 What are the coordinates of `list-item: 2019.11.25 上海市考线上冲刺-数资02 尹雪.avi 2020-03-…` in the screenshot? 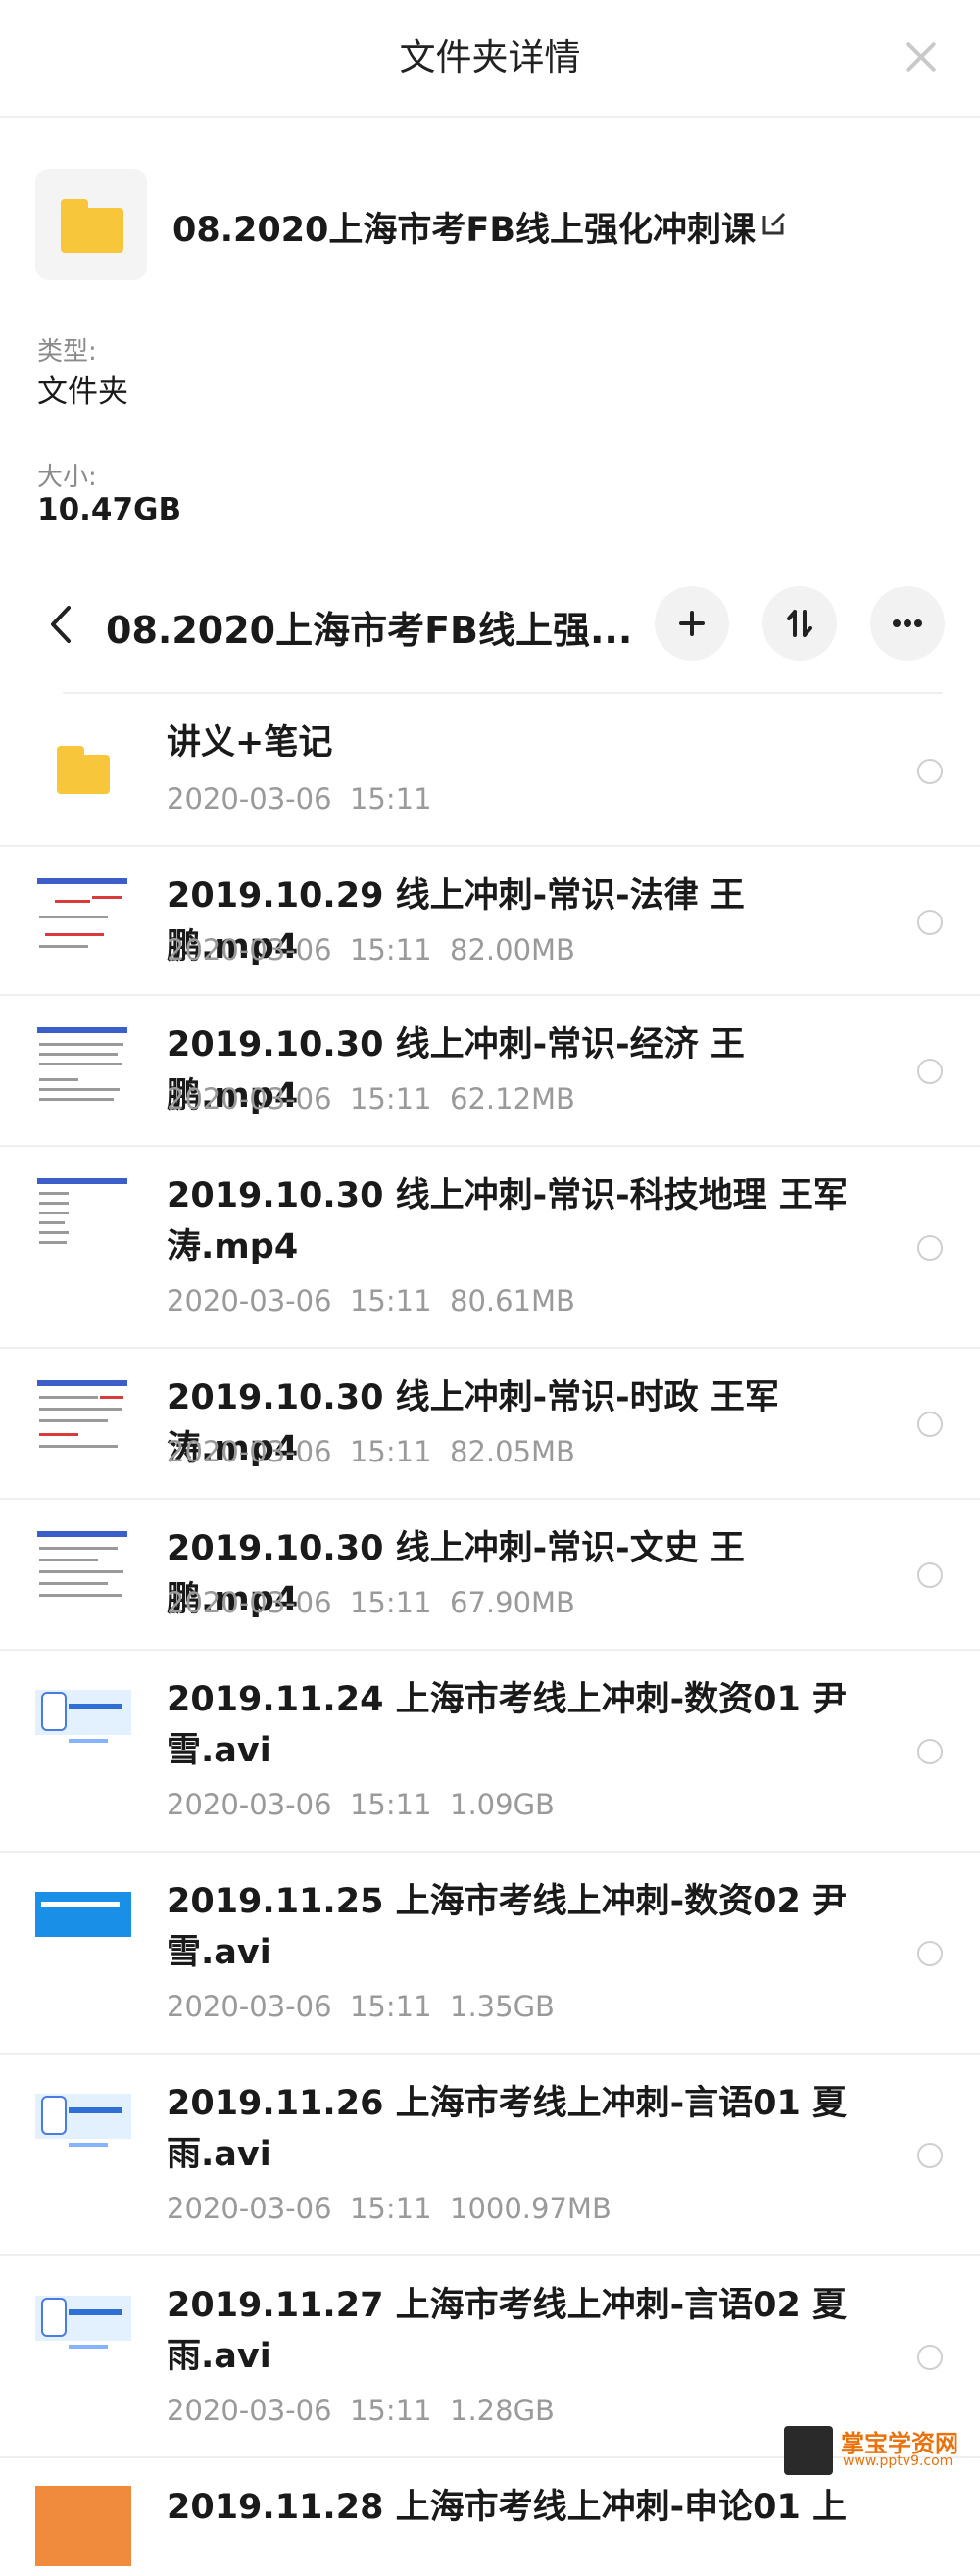 It's located at (490, 1954).